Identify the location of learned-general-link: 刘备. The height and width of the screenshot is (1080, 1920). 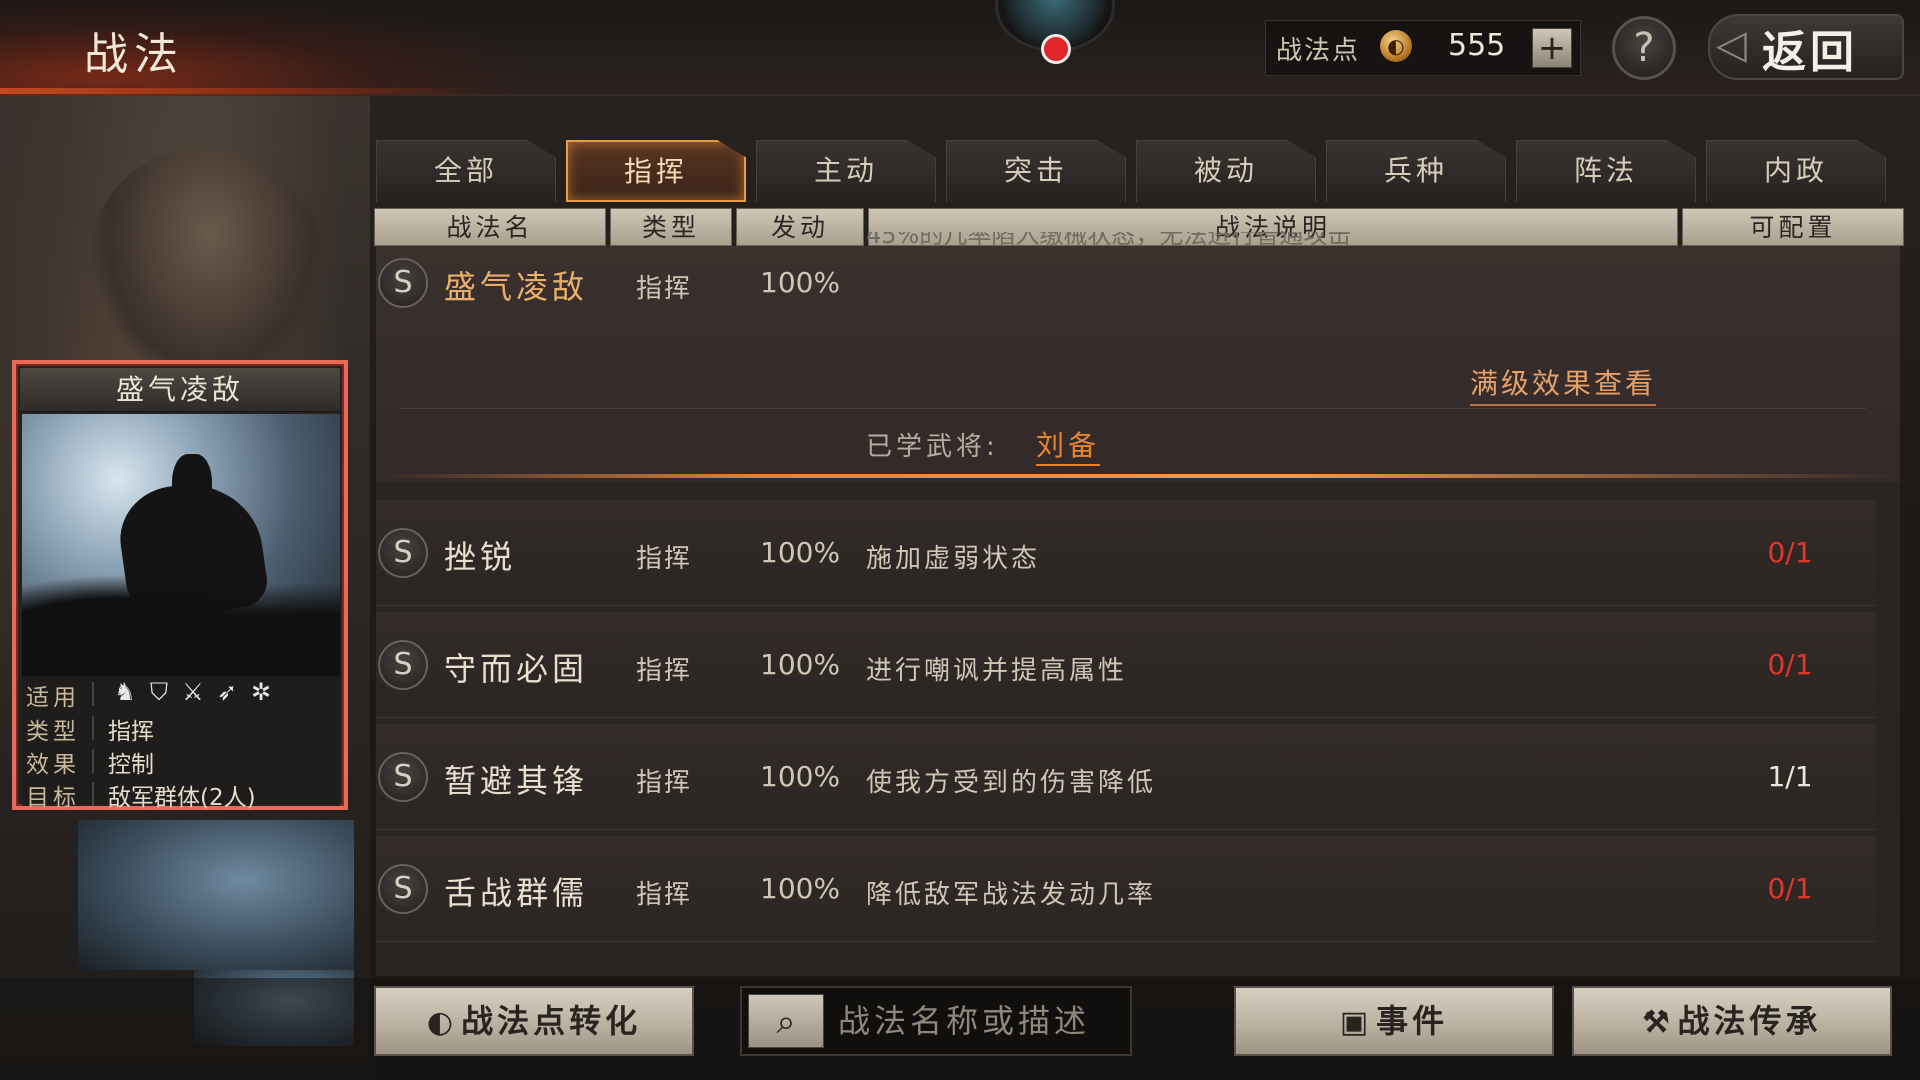
(1068, 445).